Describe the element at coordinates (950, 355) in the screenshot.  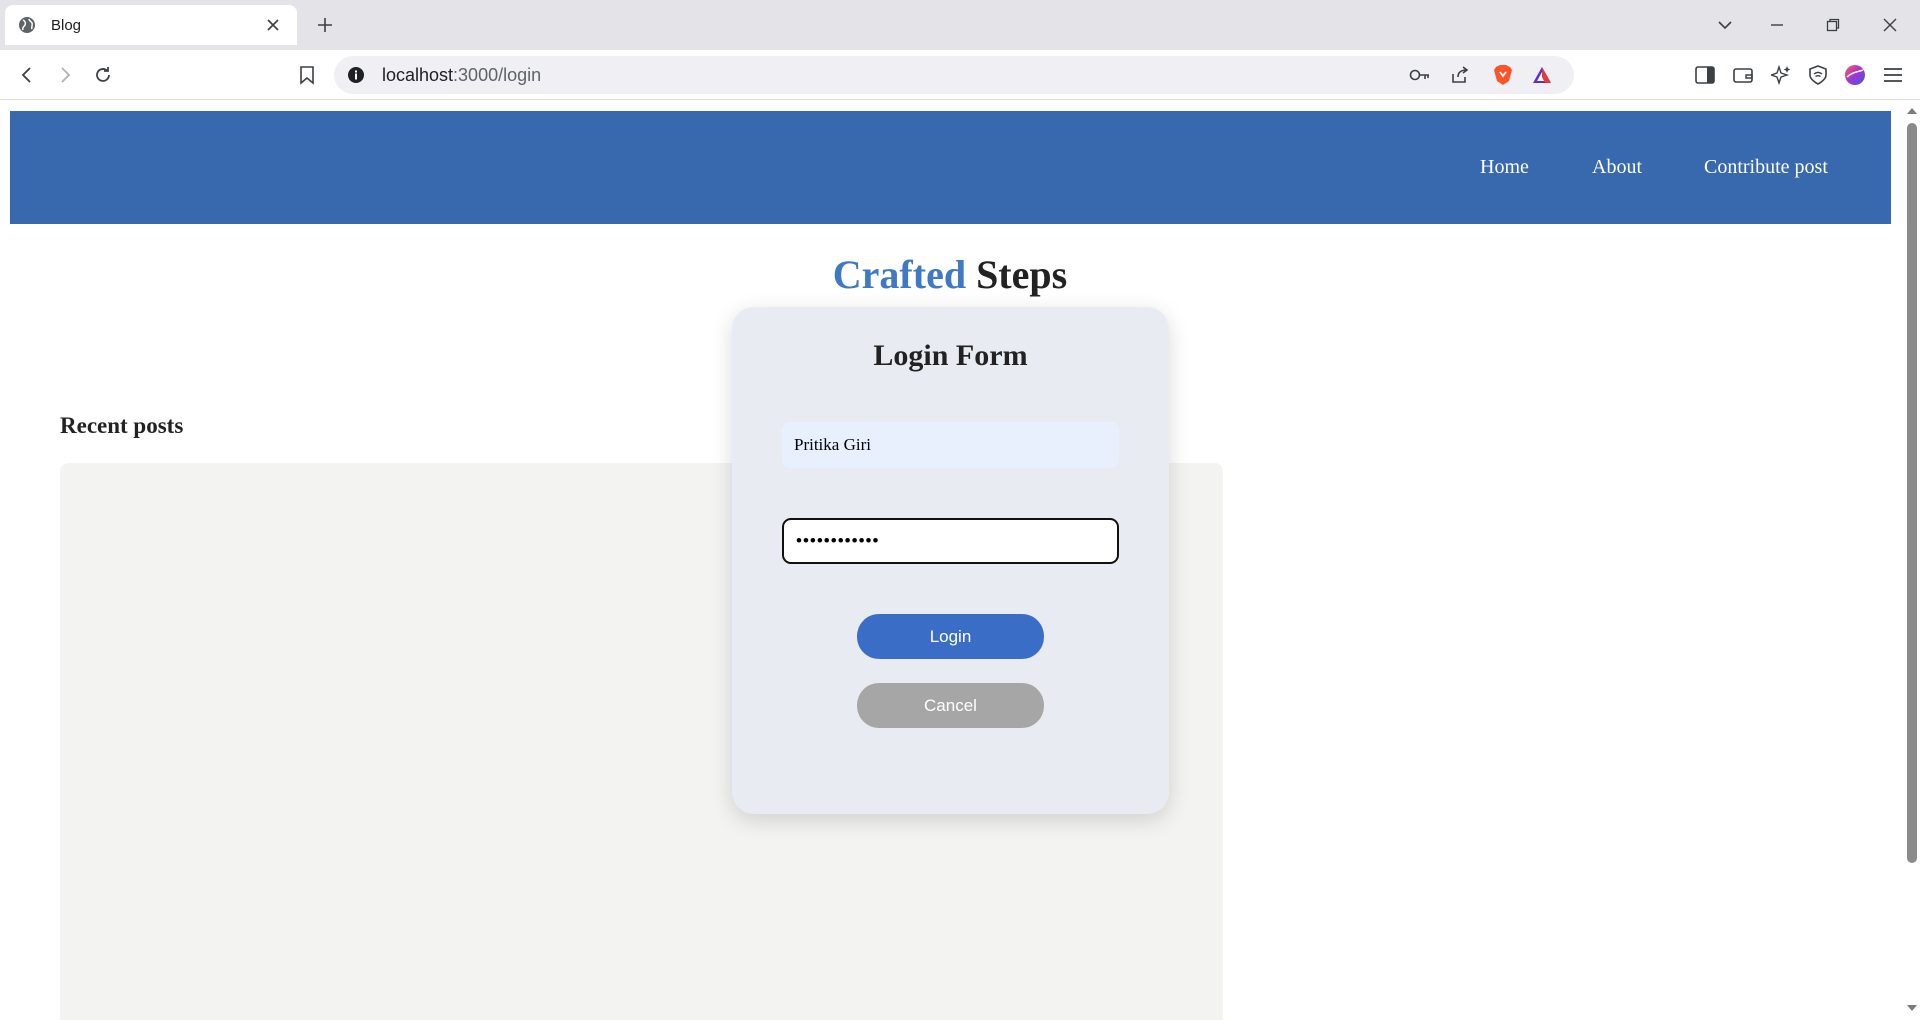
I see `login-form-title: Login Form` at that location.